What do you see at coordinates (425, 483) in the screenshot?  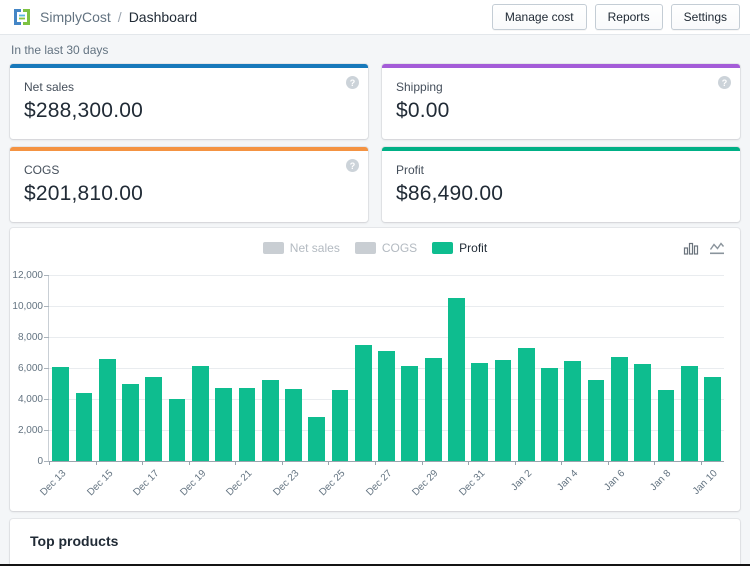 I see `x-axis-label: Dec 29` at bounding box center [425, 483].